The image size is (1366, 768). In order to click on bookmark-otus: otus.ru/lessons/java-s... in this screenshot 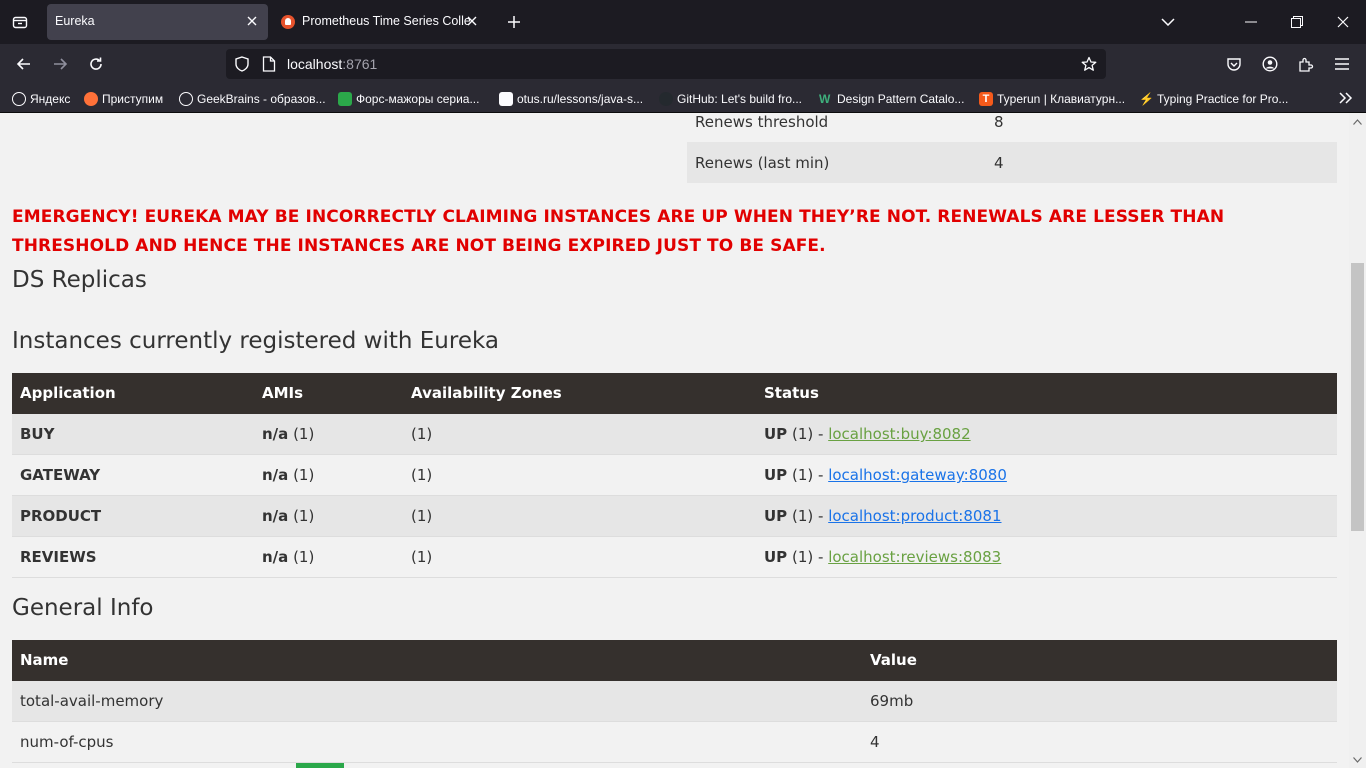, I will do `click(571, 99)`.